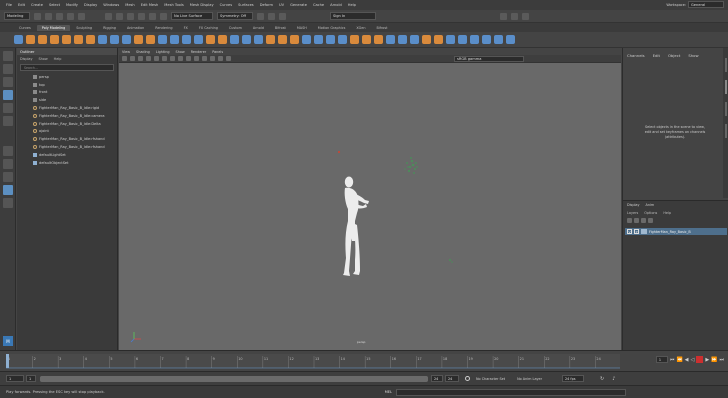 Image resolution: width=728 pixels, height=398 pixels. What do you see at coordinates (360, 28) in the screenshot?
I see `shelf-tab-xgen: XGen` at bounding box center [360, 28].